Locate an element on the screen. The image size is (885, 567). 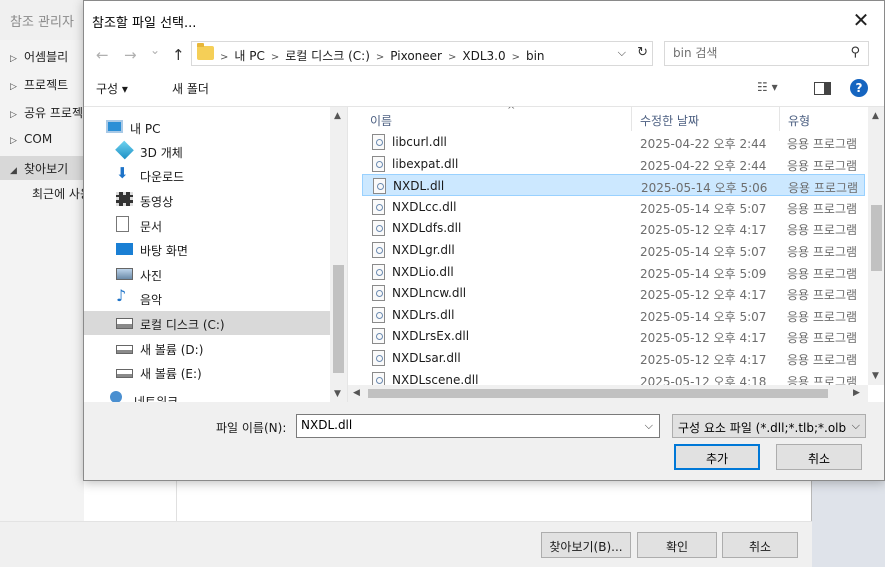
help-icon: ? is located at coordinates (859, 88).